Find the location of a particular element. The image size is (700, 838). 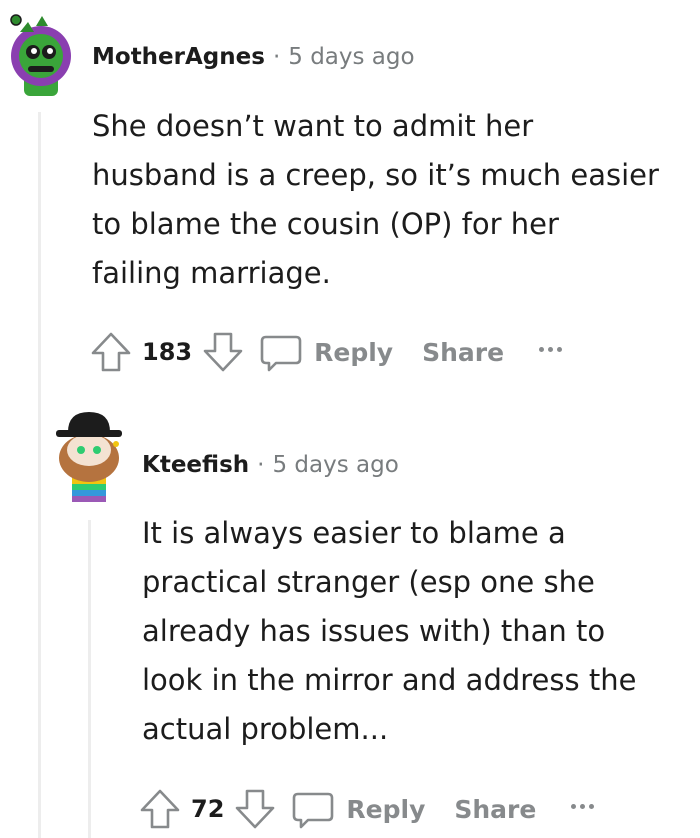

comment-actions: 183 Reply Share is located at coordinates (325, 352).